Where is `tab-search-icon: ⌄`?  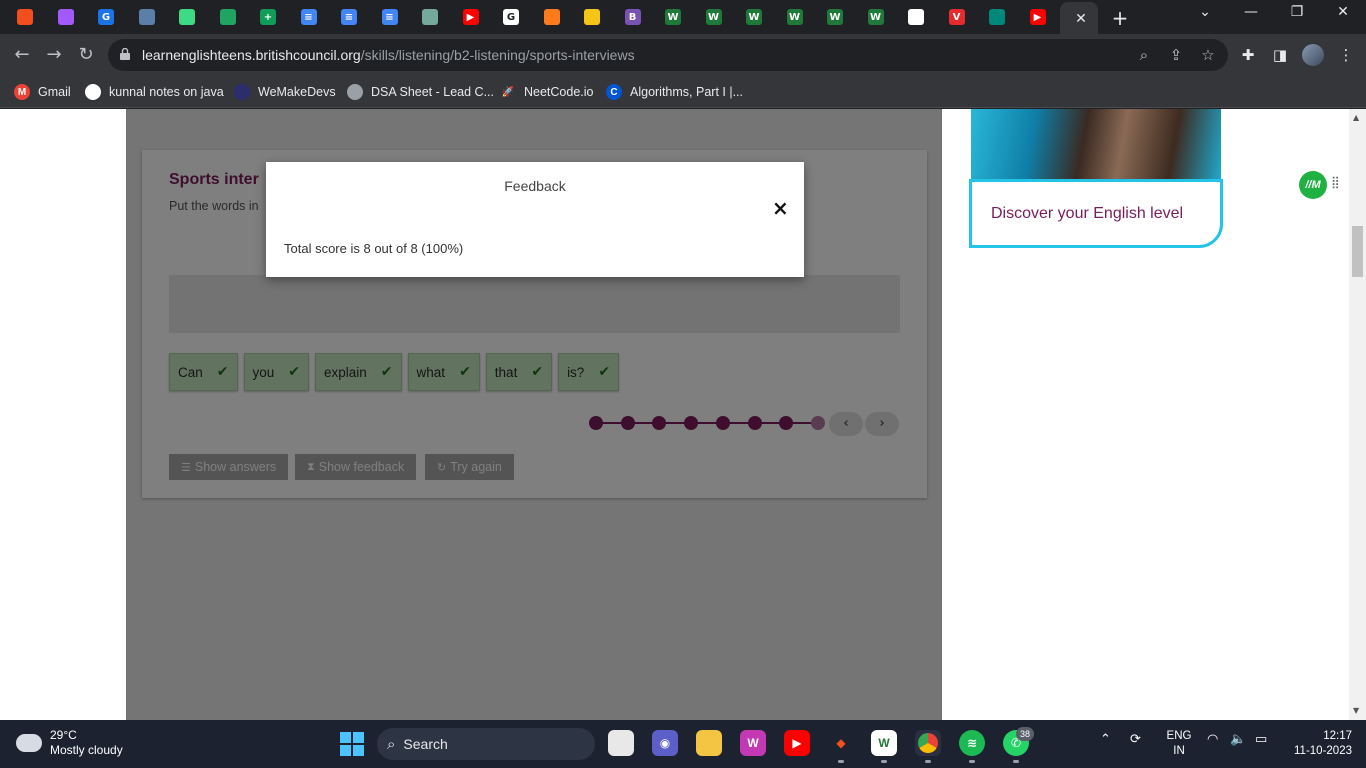
tab-search-icon: ⌄ is located at coordinates (1205, 16).